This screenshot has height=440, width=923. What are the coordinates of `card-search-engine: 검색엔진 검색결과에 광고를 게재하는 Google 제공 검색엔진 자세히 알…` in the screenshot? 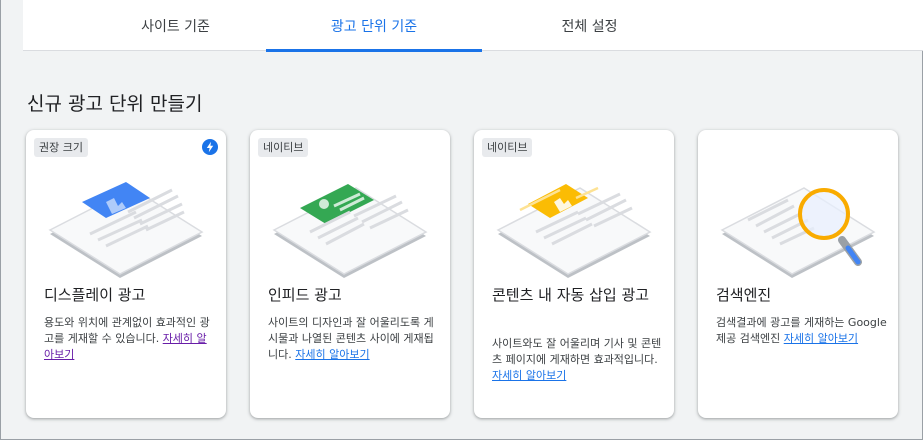 It's located at (798, 274).